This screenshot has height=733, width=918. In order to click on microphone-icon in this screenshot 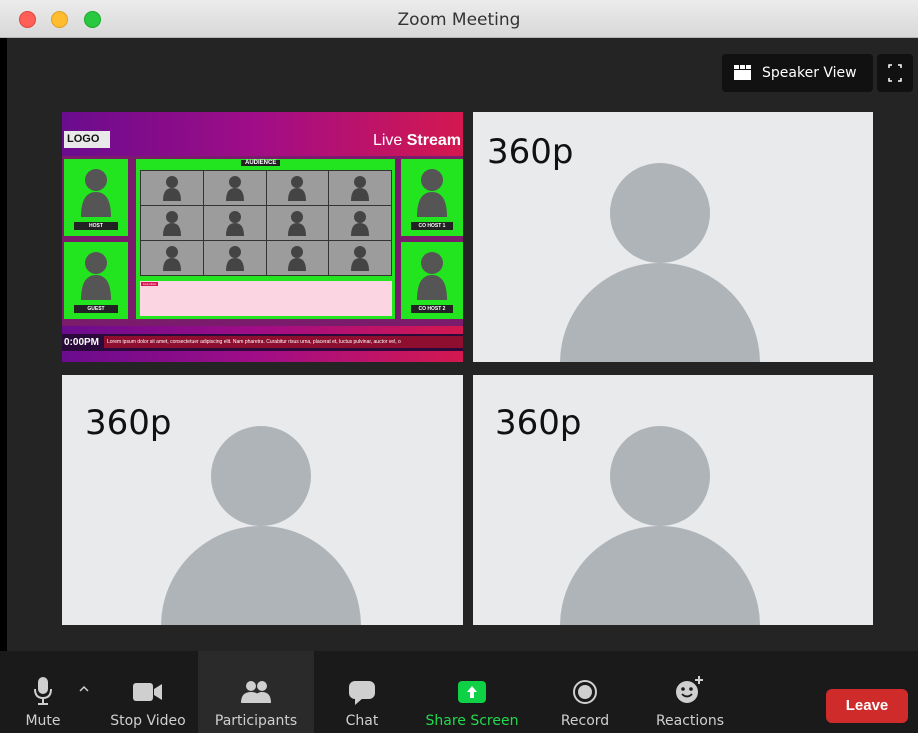, I will do `click(43, 691)`.